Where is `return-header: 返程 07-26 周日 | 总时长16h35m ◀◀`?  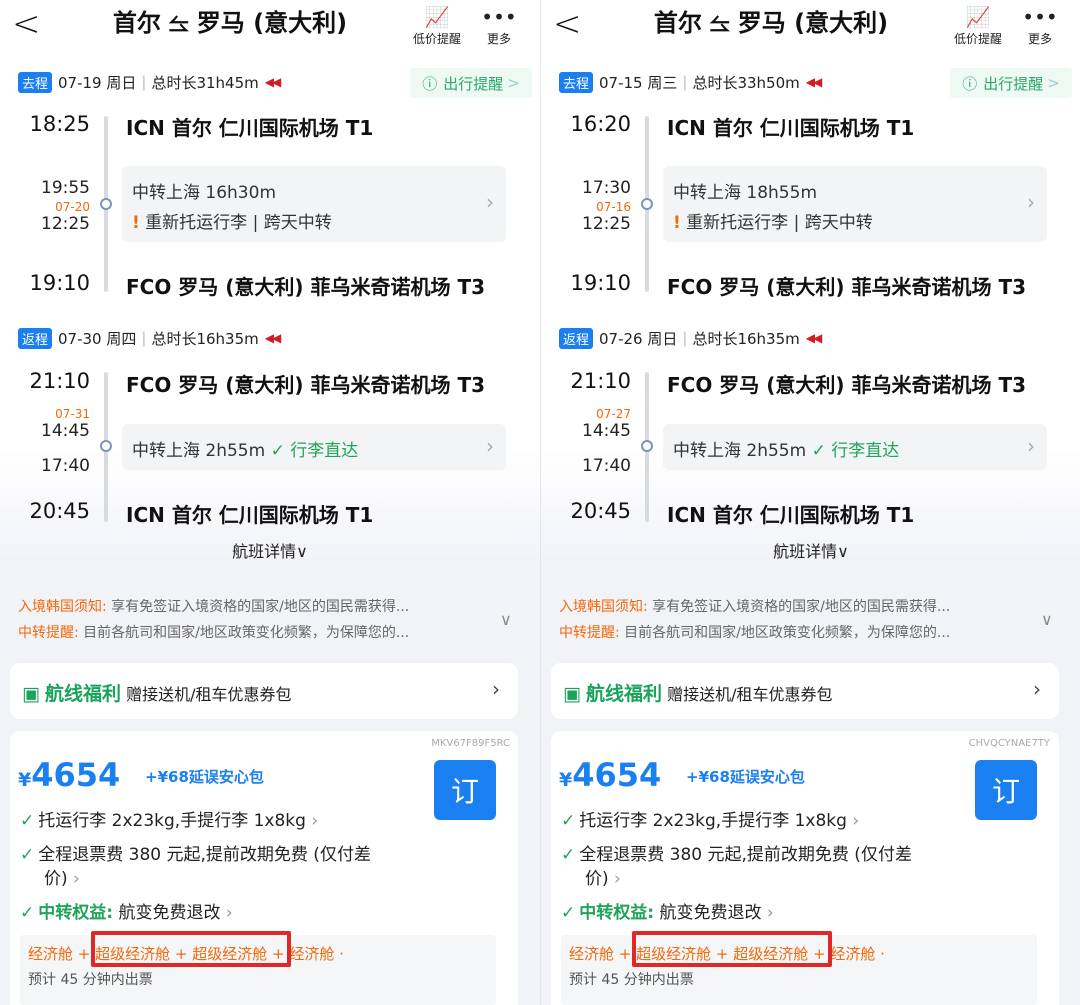
return-header: 返程 07-26 周日 | 总时长16h35m ◀◀ is located at coordinates (691, 338).